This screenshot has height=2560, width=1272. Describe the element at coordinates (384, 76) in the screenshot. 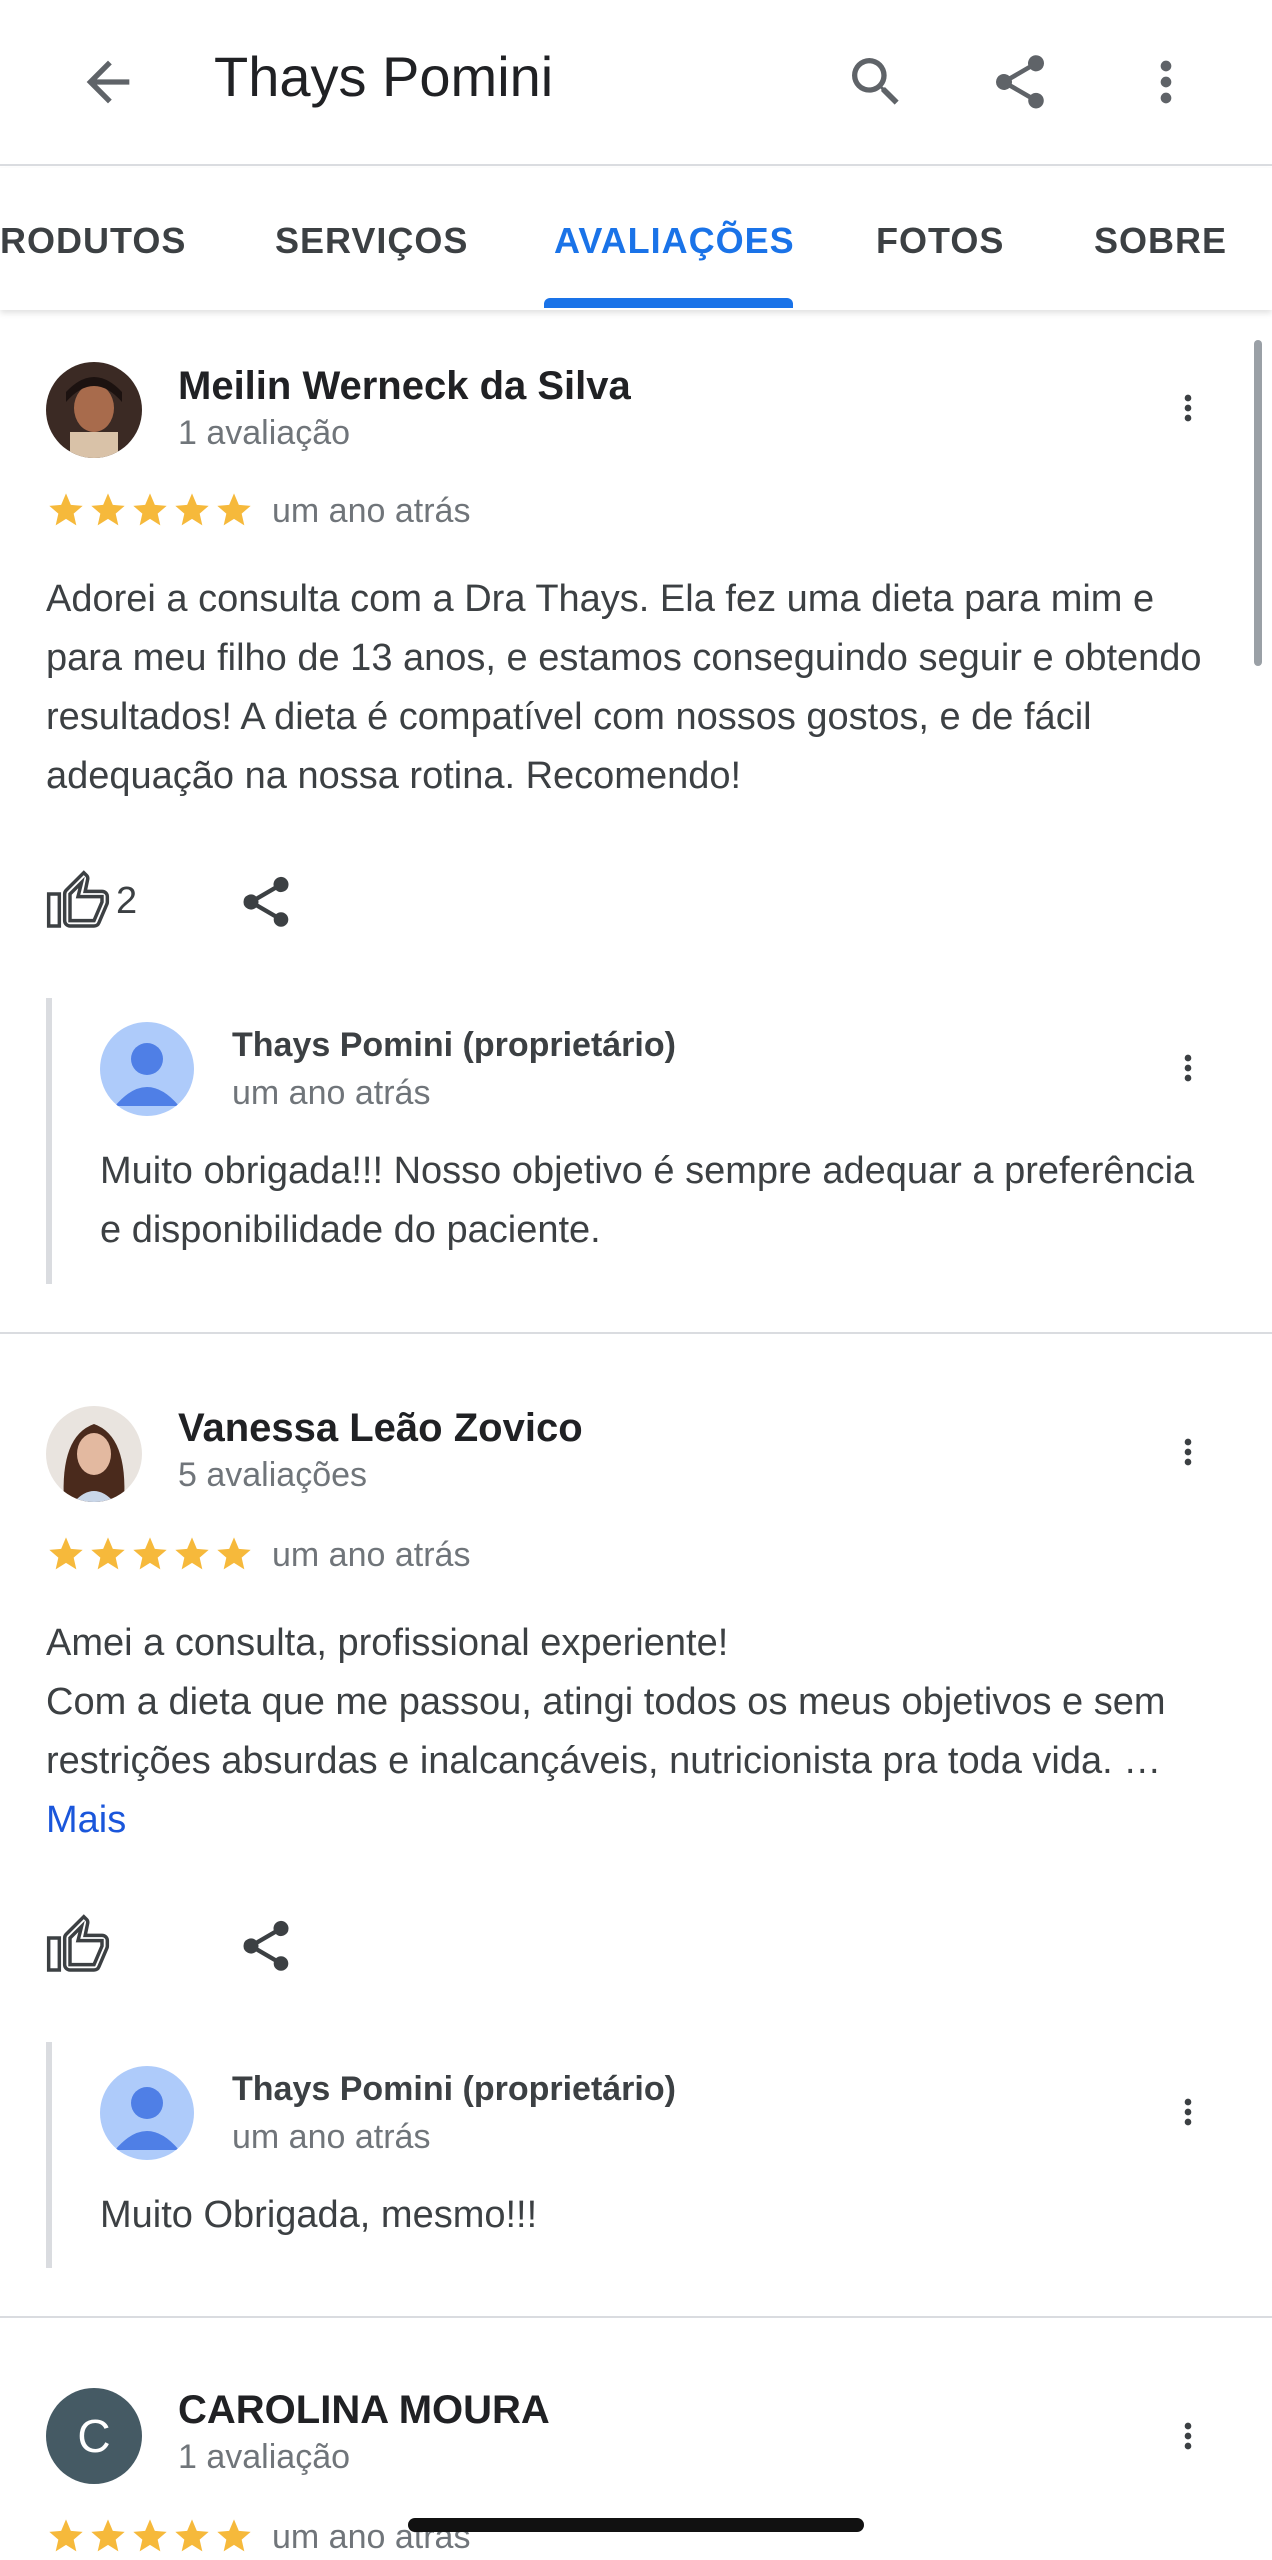

I see `page-title: Thays Pomini` at that location.